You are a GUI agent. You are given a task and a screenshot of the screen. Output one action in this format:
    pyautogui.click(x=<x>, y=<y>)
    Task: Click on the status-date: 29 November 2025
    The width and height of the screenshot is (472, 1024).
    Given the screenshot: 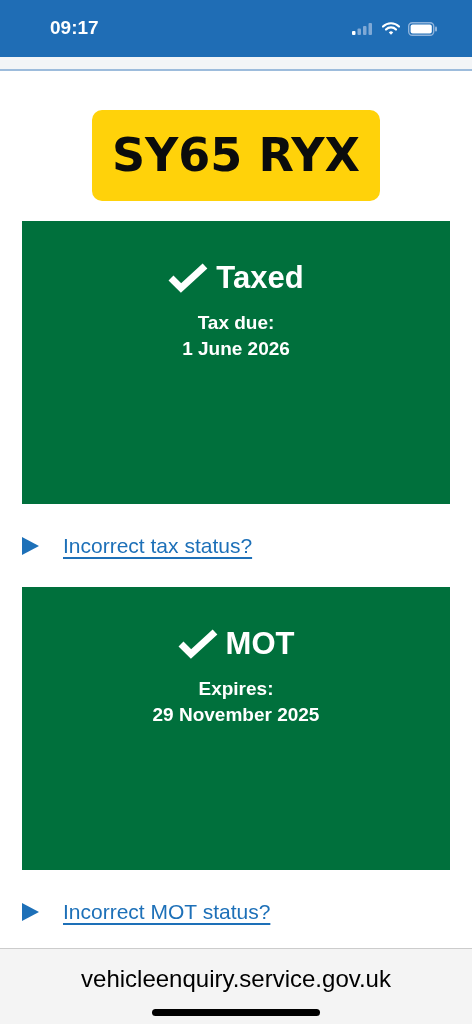 What is the action you would take?
    pyautogui.click(x=236, y=715)
    